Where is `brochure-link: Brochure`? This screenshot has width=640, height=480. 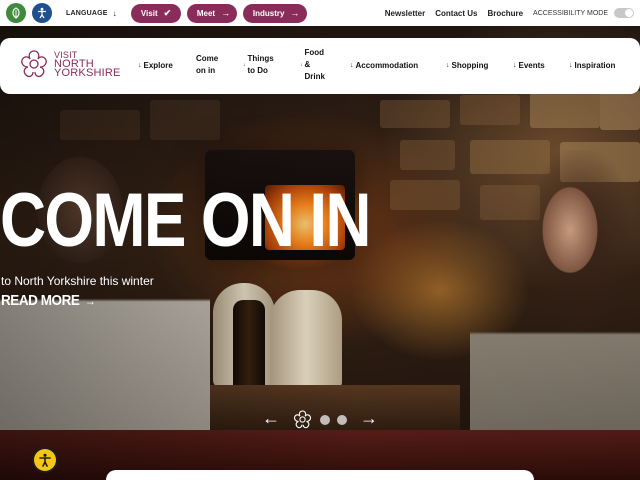 brochure-link: Brochure is located at coordinates (505, 13).